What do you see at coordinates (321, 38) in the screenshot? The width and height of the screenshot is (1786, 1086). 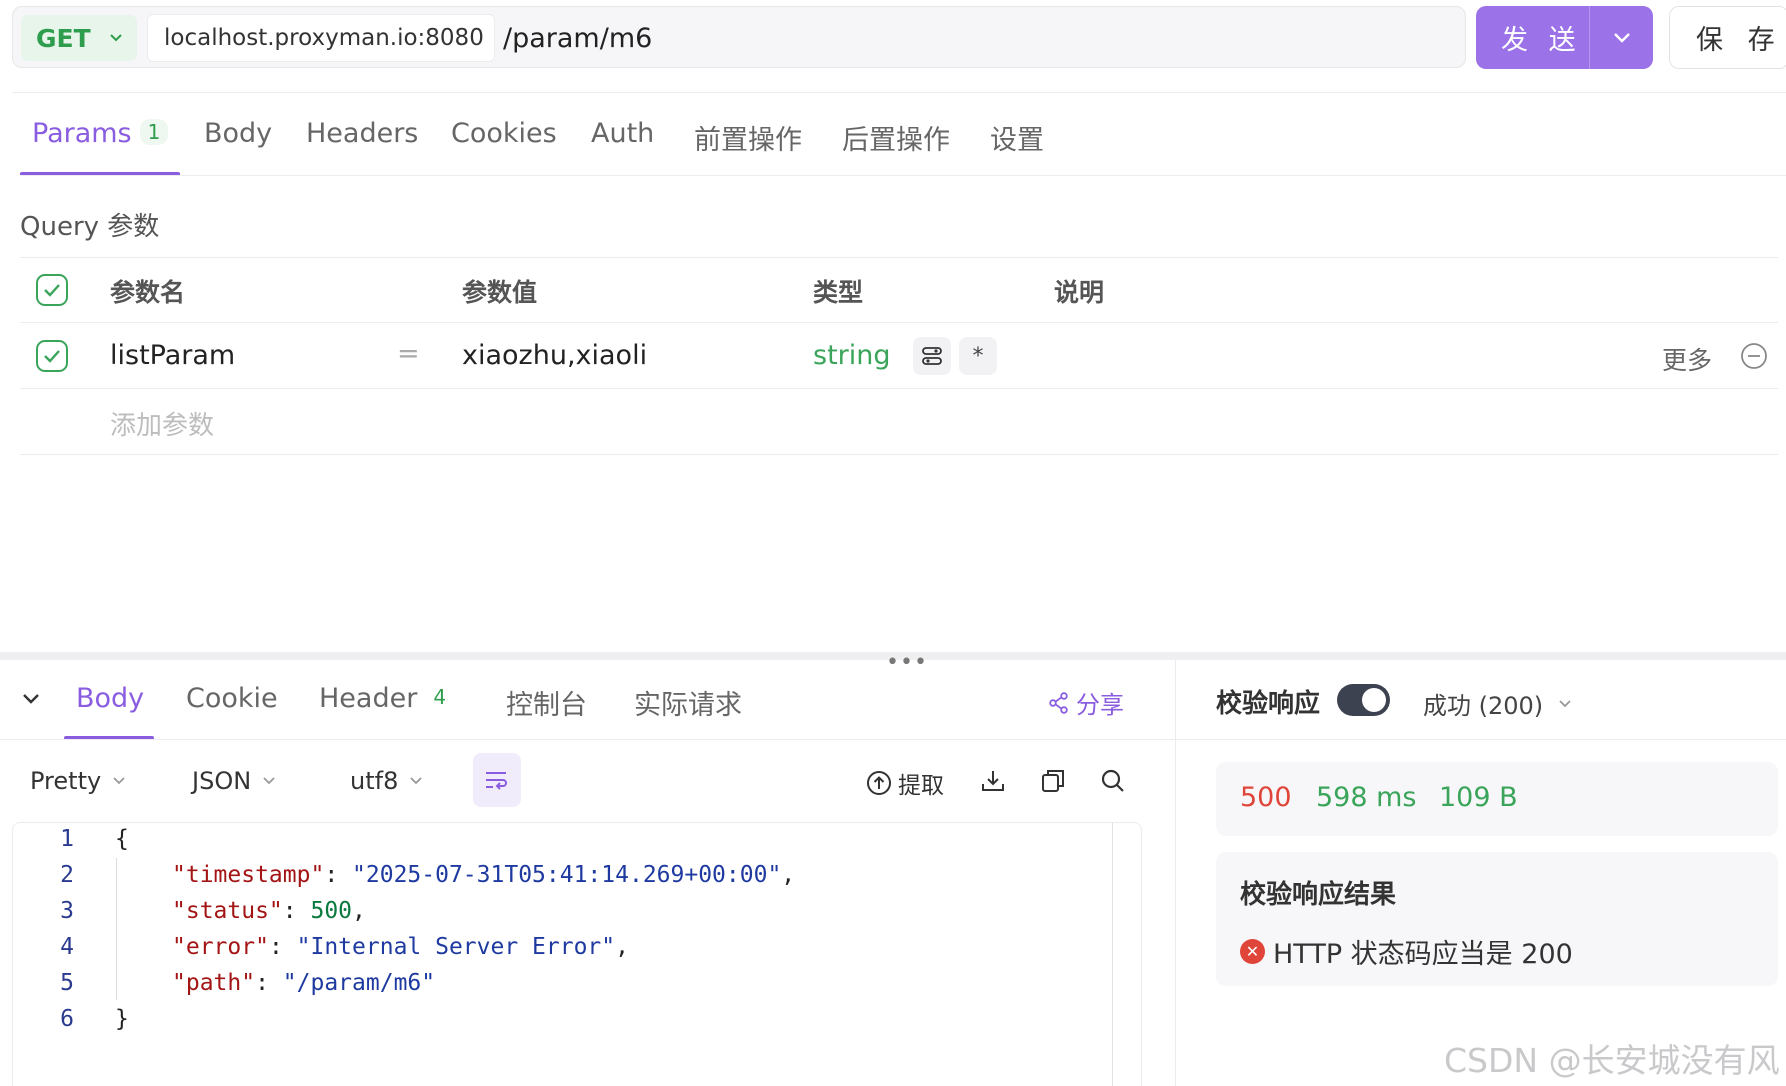 I see `host-field: localhost.proxyman.io:8080` at bounding box center [321, 38].